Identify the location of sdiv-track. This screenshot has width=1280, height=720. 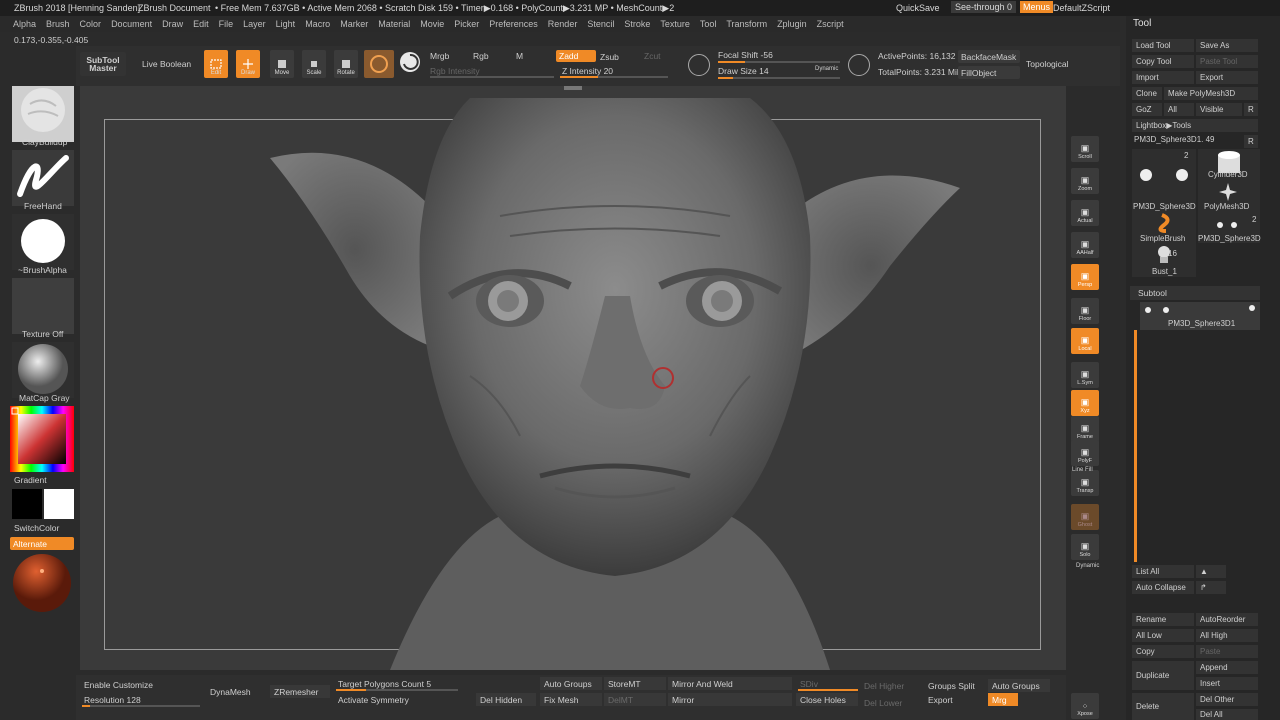
(828, 690).